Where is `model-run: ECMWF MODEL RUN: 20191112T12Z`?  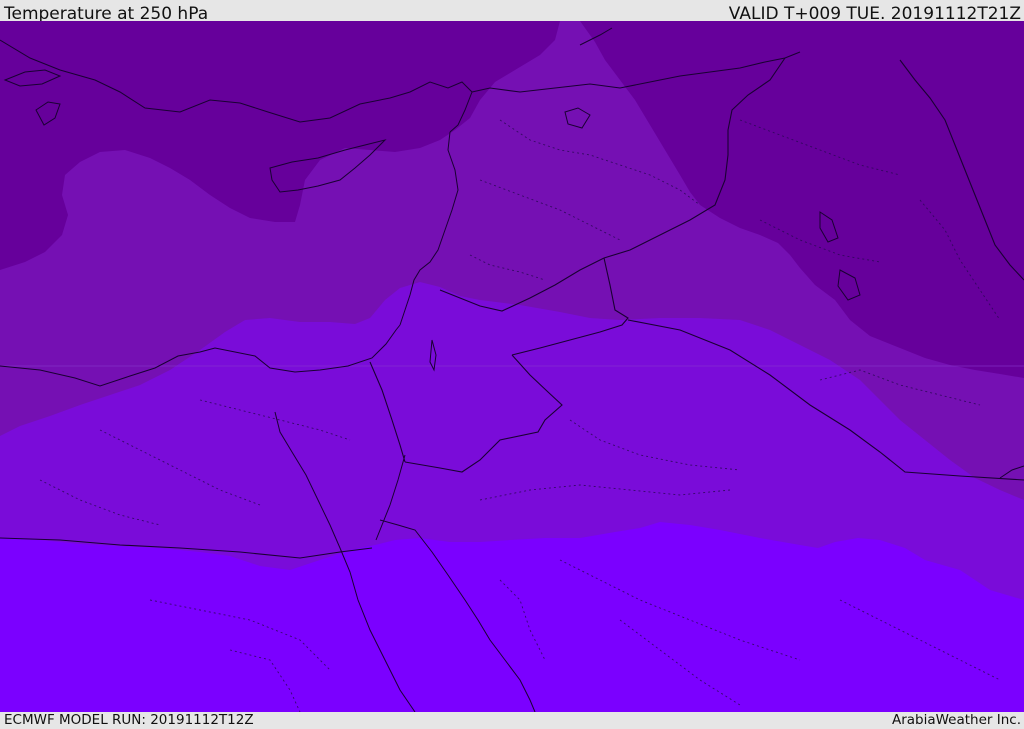
model-run: ECMWF MODEL RUN: 20191112T12Z is located at coordinates (129, 720).